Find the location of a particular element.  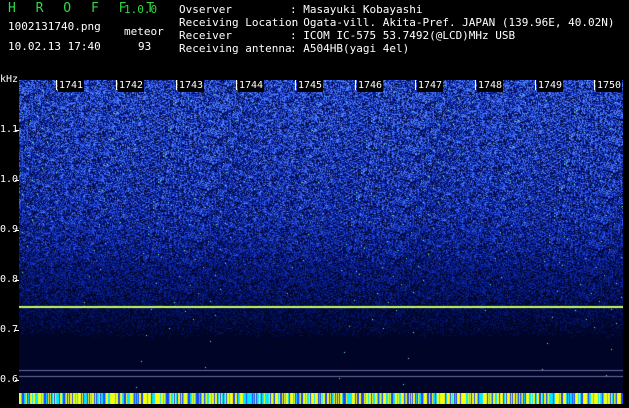

time-label-1748: 1748 is located at coordinates (490, 86).